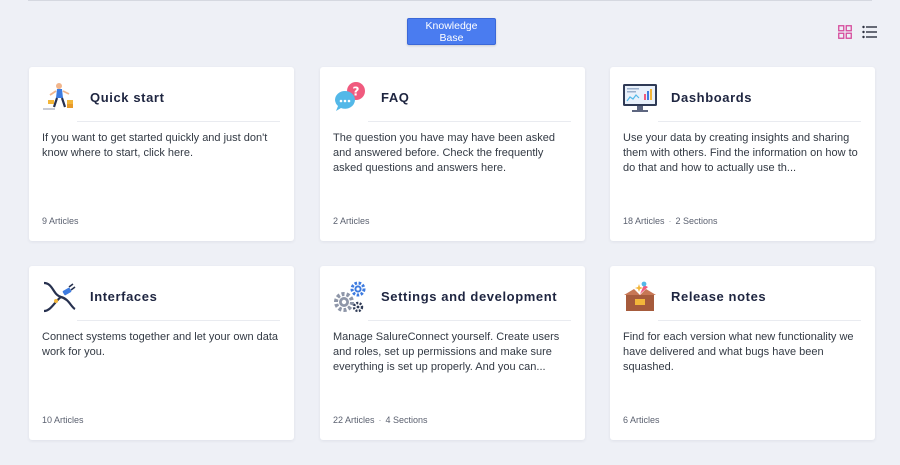 The width and height of the screenshot is (900, 465). Describe the element at coordinates (350, 98) in the screenshot. I see `faq-chat-bubbles-icon: ?` at that location.